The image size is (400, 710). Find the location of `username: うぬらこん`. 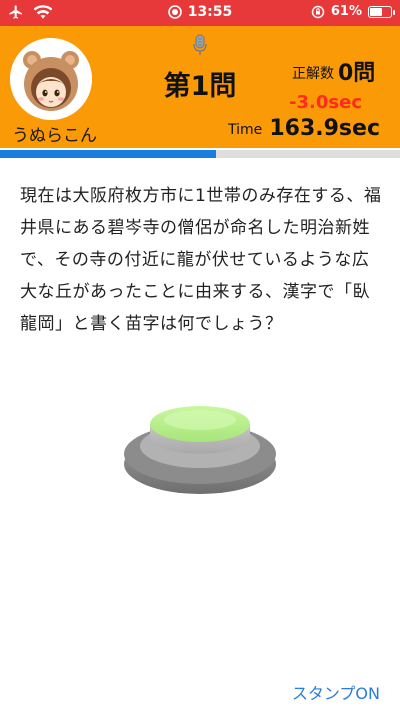

username: うぬらこん is located at coordinates (54, 136).